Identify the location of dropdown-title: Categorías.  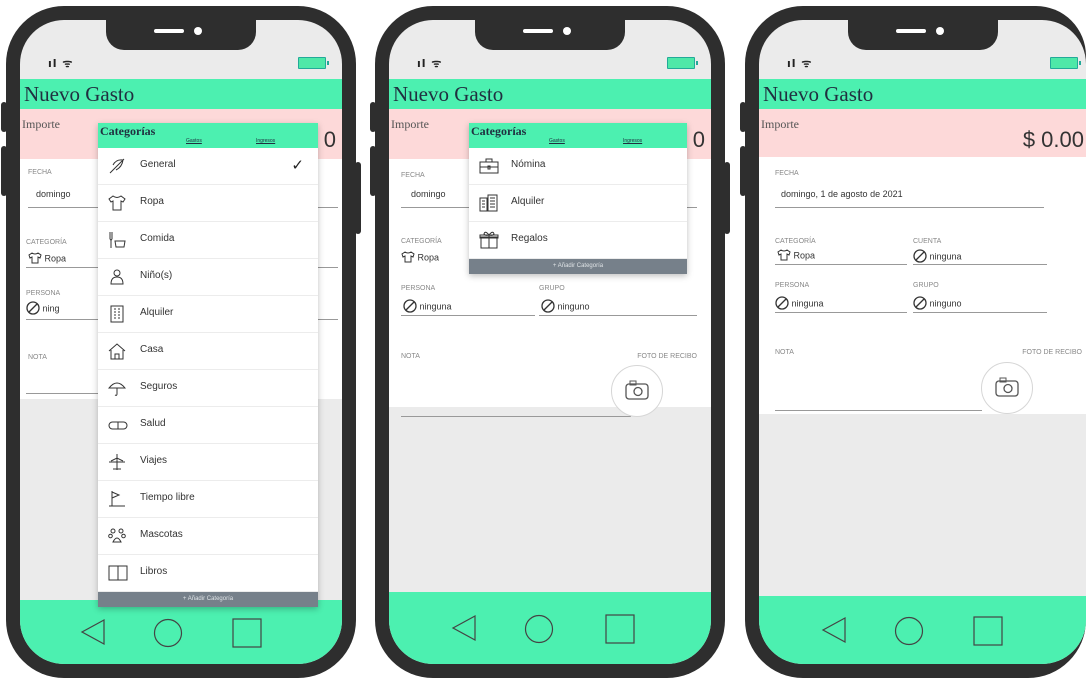
(128, 131).